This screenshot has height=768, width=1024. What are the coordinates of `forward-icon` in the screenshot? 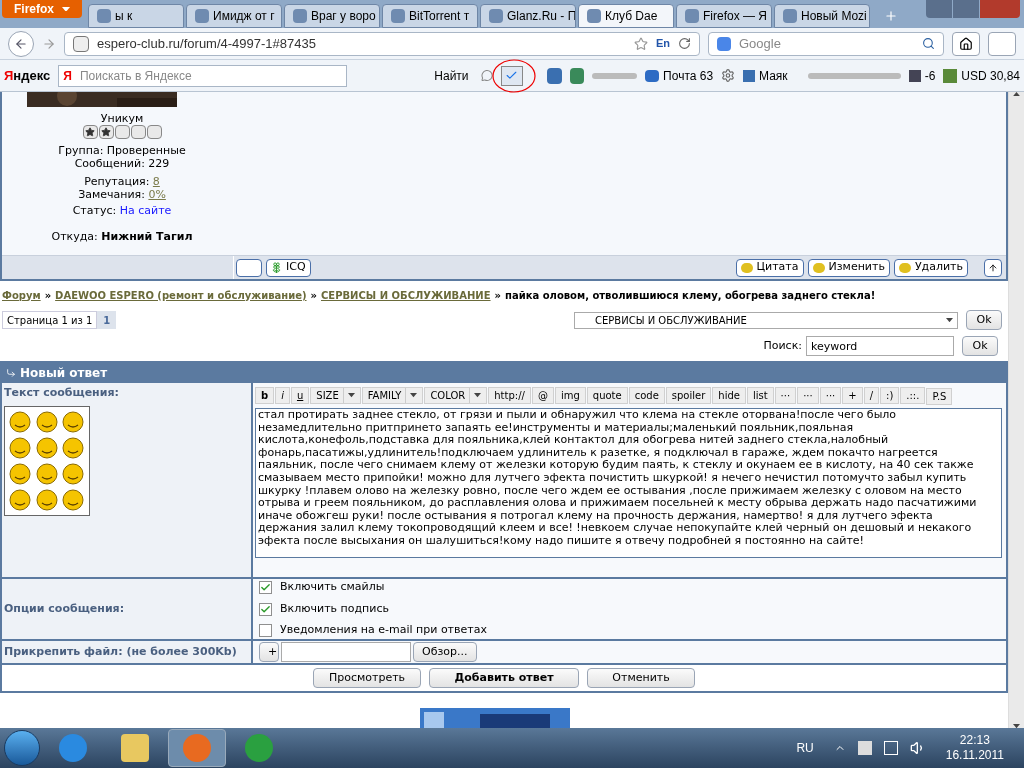 It's located at (49, 43).